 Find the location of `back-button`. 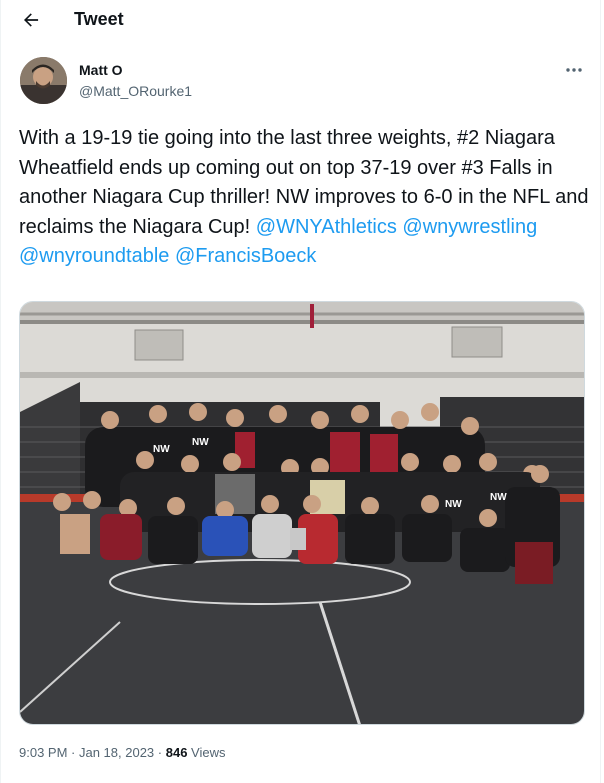

back-button is located at coordinates (31, 20).